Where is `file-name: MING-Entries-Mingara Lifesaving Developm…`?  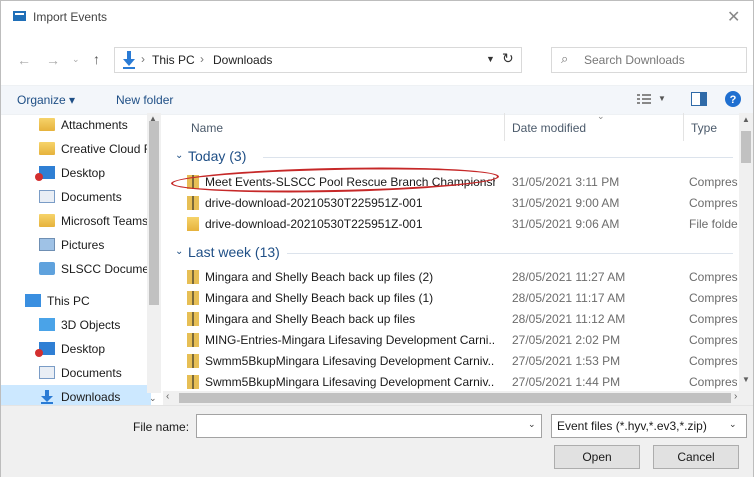 file-name: MING-Entries-Mingara Lifesaving Developm… is located at coordinates (350, 340).